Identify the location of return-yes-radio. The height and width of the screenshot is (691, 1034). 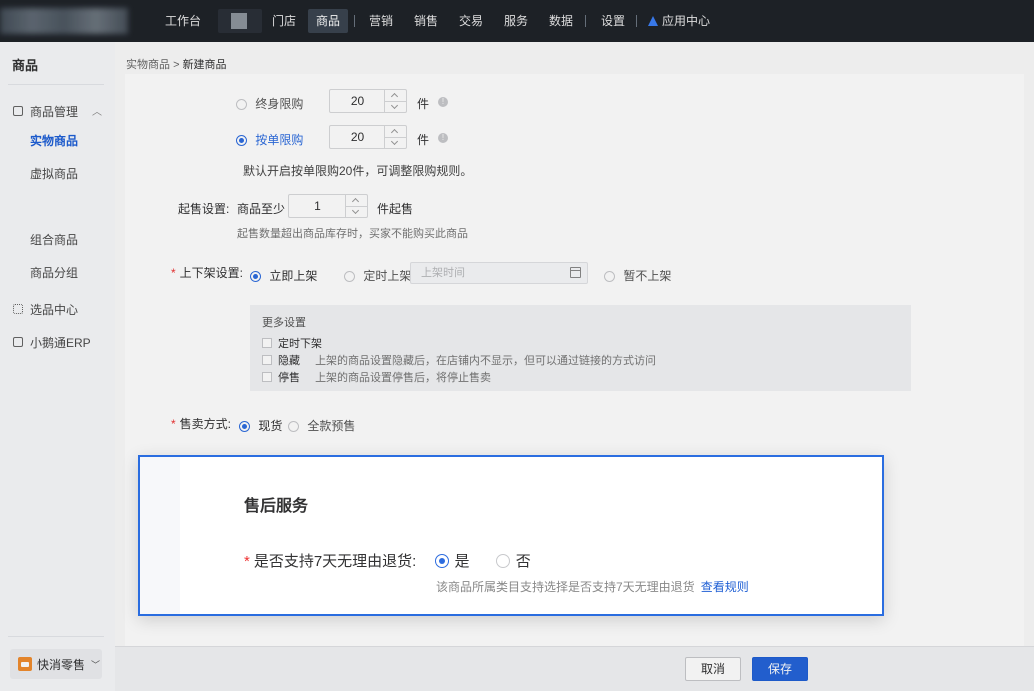
(441, 561).